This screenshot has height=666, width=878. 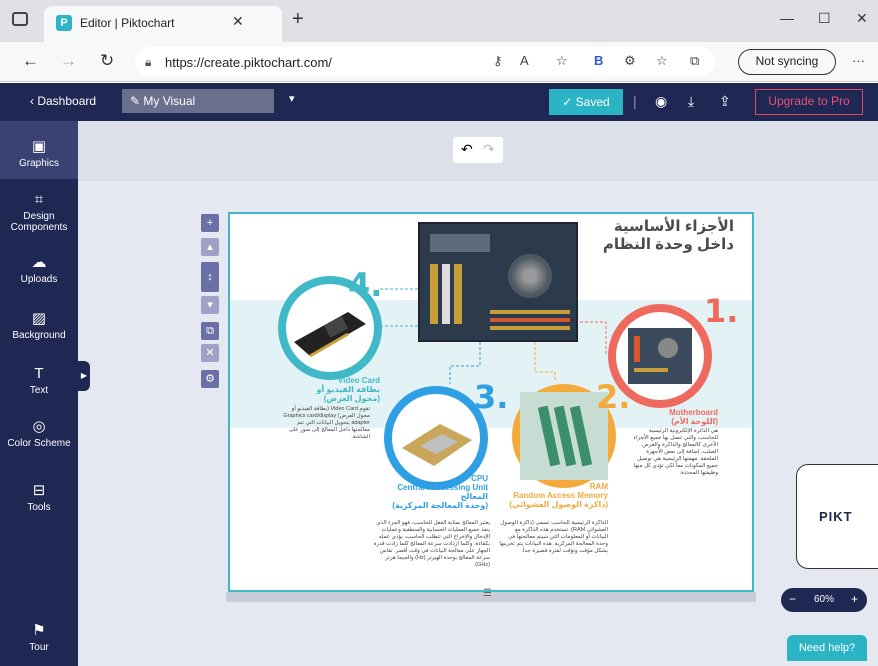 What do you see at coordinates (824, 599) in the screenshot?
I see `zoom-value: 60%` at bounding box center [824, 599].